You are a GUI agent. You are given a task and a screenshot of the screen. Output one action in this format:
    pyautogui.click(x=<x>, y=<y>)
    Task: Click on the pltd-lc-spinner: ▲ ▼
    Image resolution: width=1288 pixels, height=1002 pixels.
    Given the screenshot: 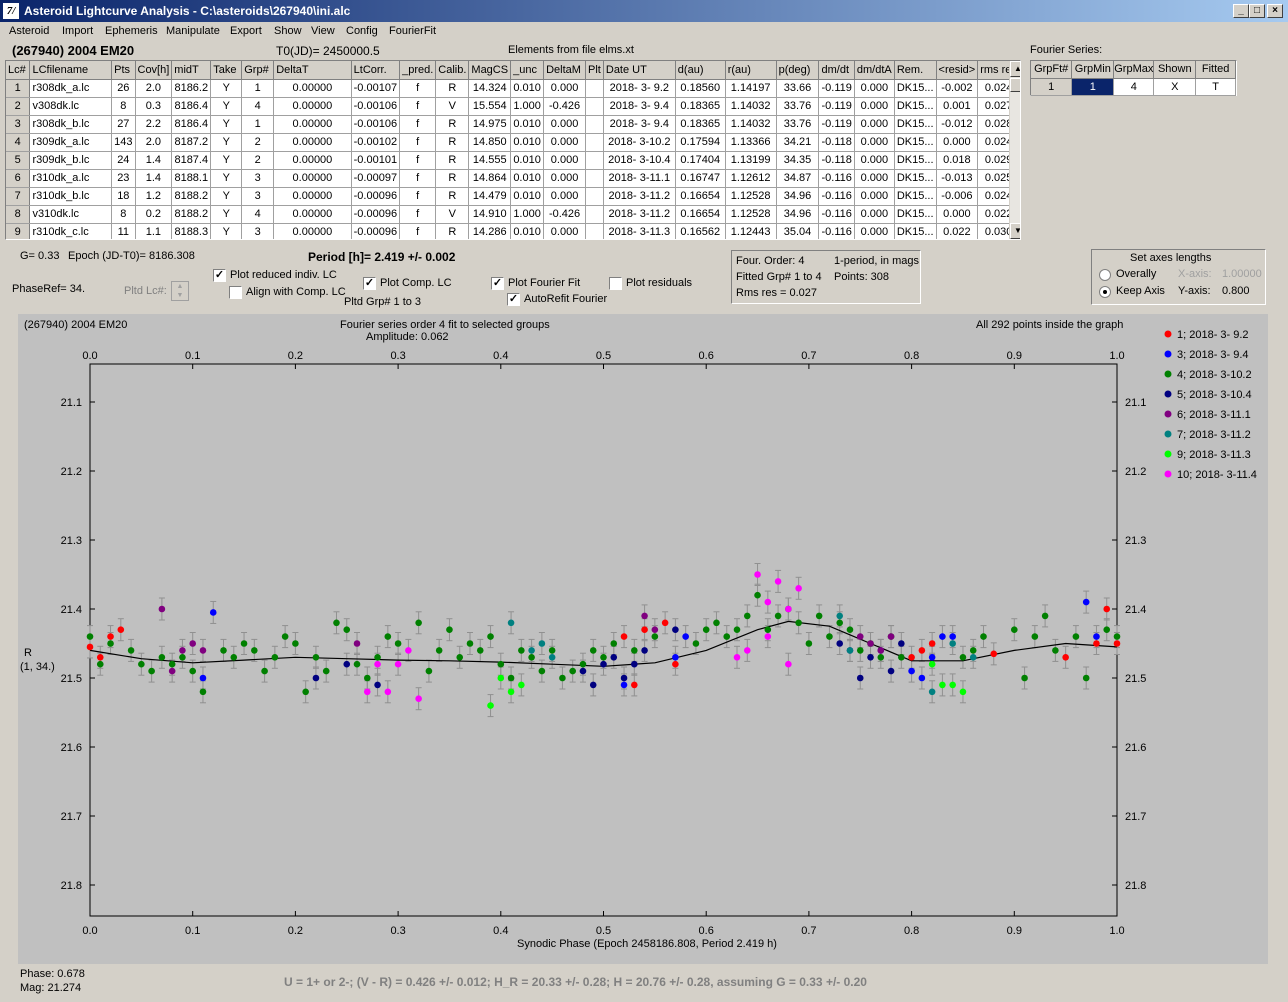 What is the action you would take?
    pyautogui.click(x=180, y=291)
    